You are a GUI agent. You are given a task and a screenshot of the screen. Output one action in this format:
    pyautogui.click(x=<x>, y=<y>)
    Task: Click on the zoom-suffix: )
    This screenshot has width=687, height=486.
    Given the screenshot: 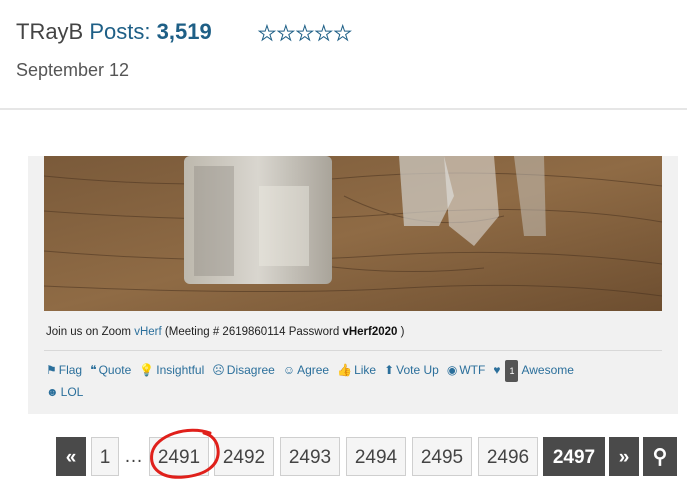 What is the action you would take?
    pyautogui.click(x=402, y=332)
    